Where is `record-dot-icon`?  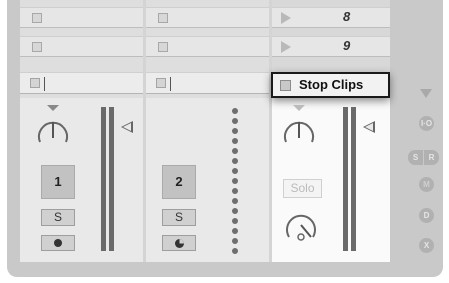
record-dot-icon is located at coordinates (58, 243).